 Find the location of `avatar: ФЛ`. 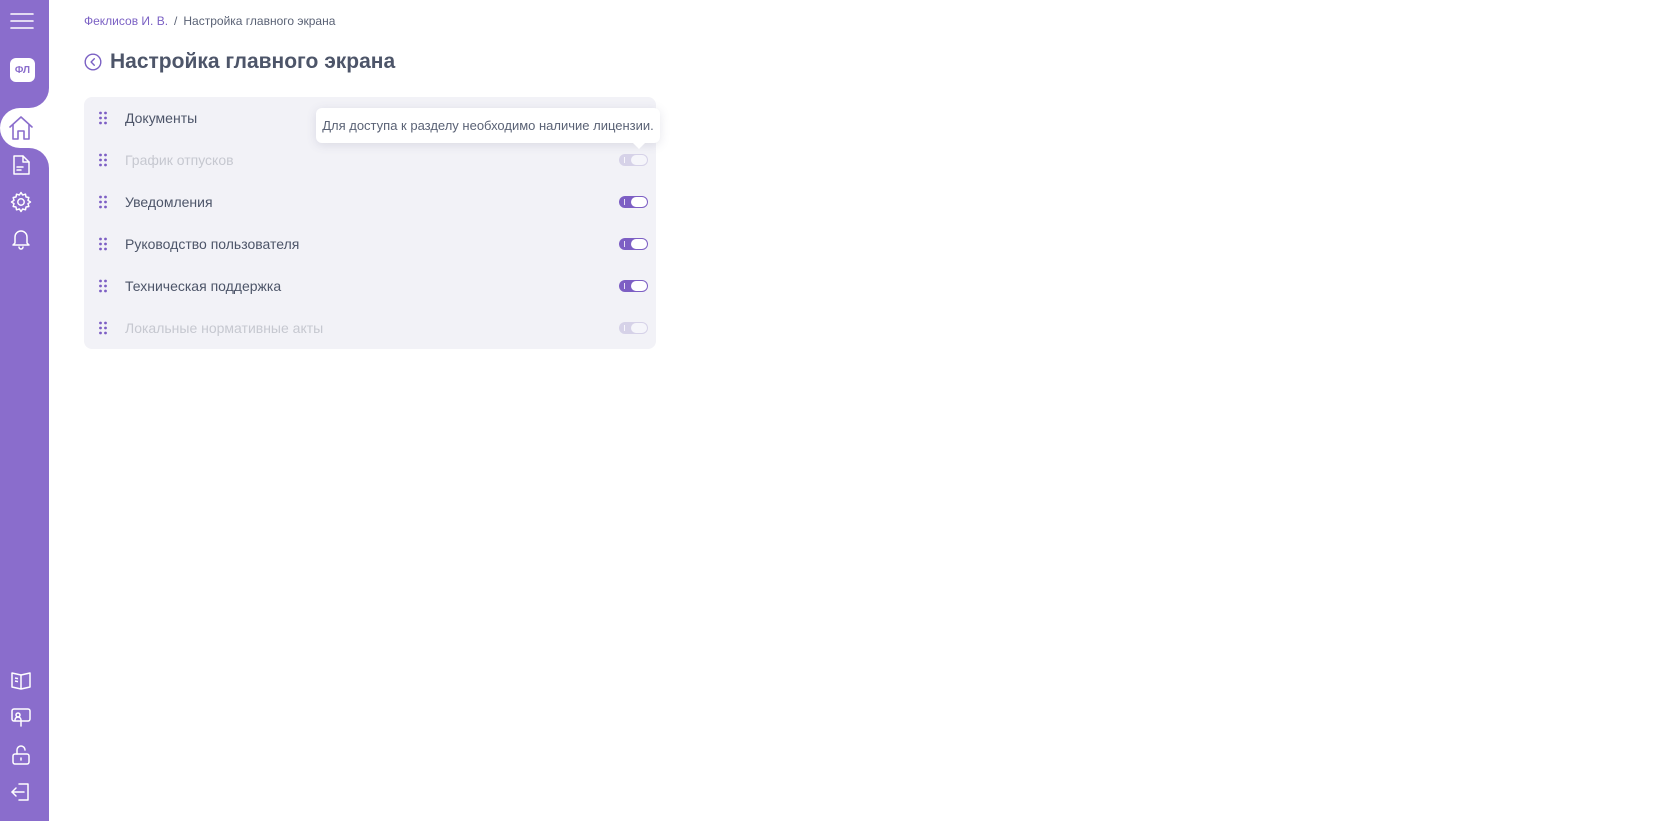

avatar: ФЛ is located at coordinates (22, 70).